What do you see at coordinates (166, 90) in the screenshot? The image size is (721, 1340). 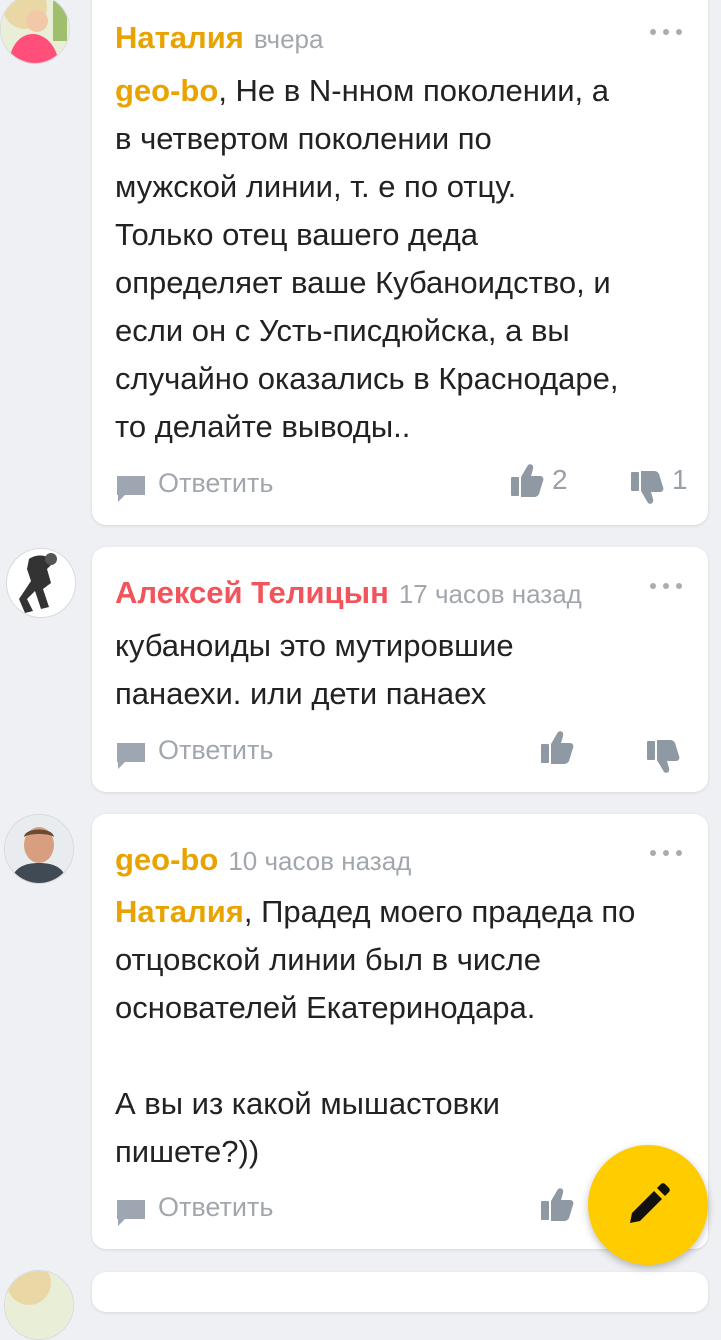 I see `mention-link: geo-bo` at bounding box center [166, 90].